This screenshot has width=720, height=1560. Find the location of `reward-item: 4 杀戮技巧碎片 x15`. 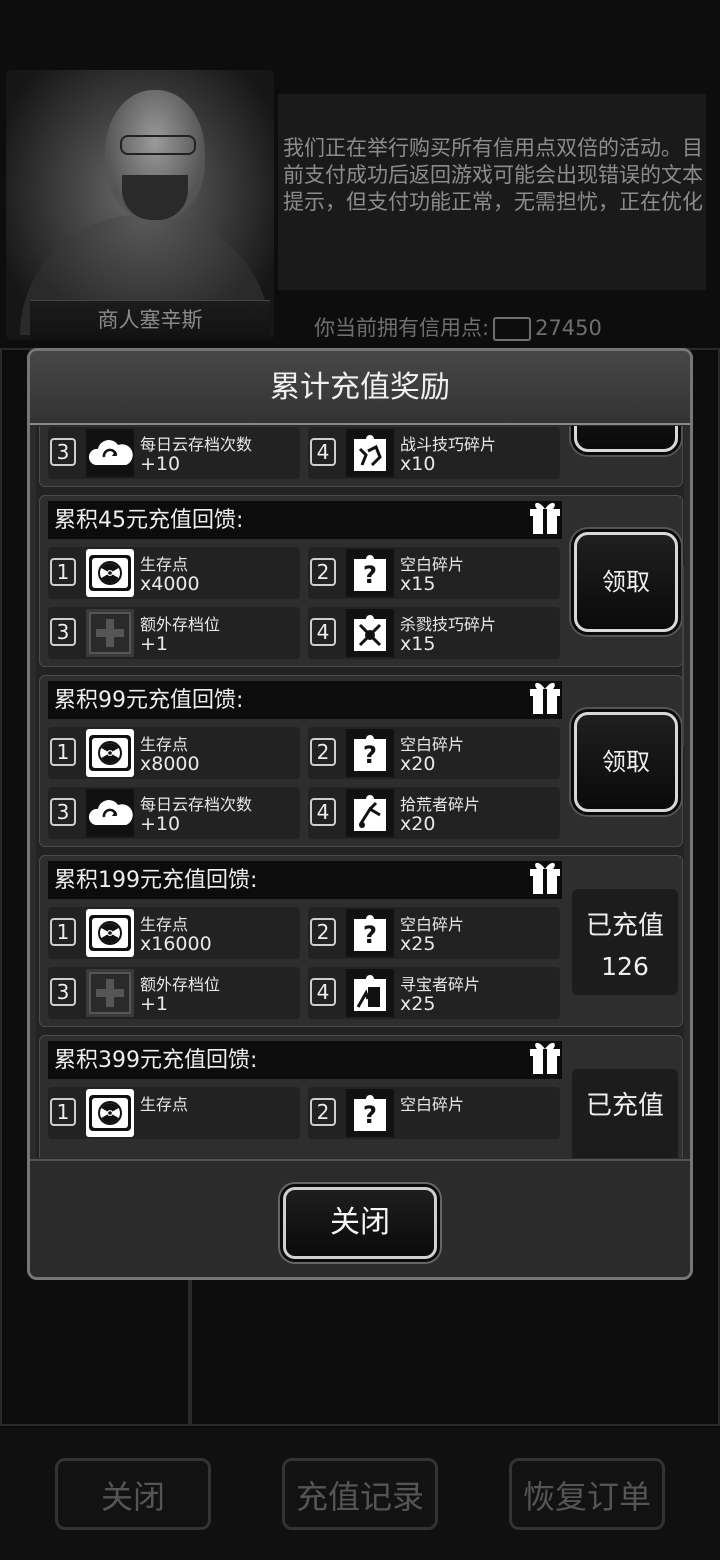

reward-item: 4 杀戮技巧碎片 x15 is located at coordinates (434, 633).